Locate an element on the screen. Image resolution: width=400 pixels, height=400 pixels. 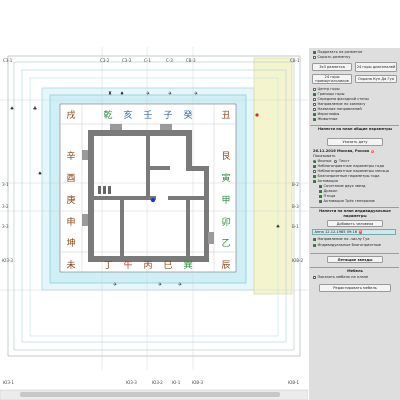
ring-top-0: 乾 is located at coordinates (107, 115).